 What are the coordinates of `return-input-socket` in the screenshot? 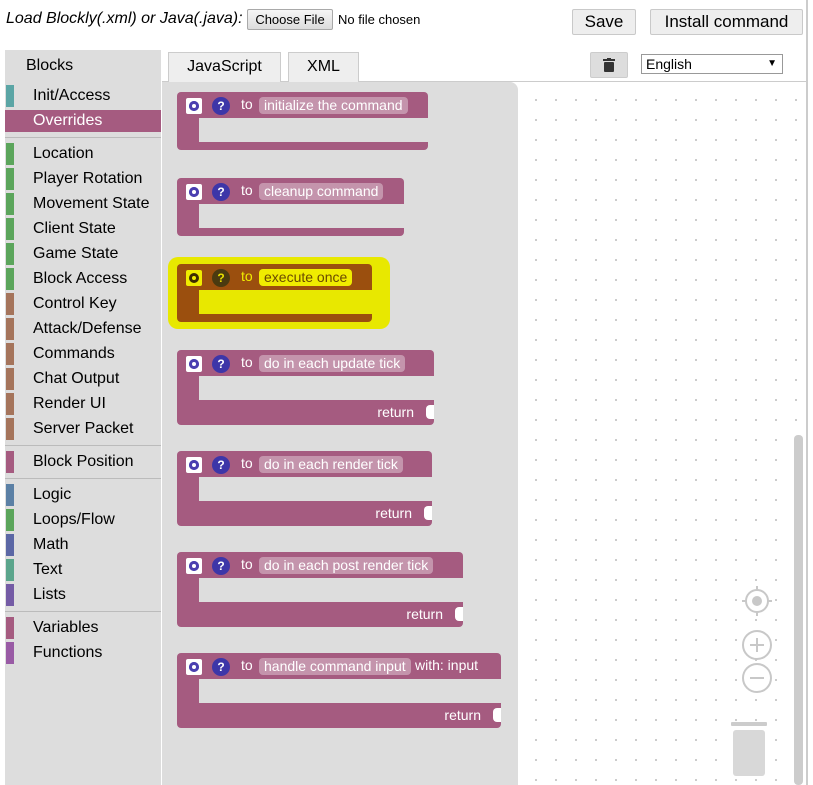 It's located at (430, 412).